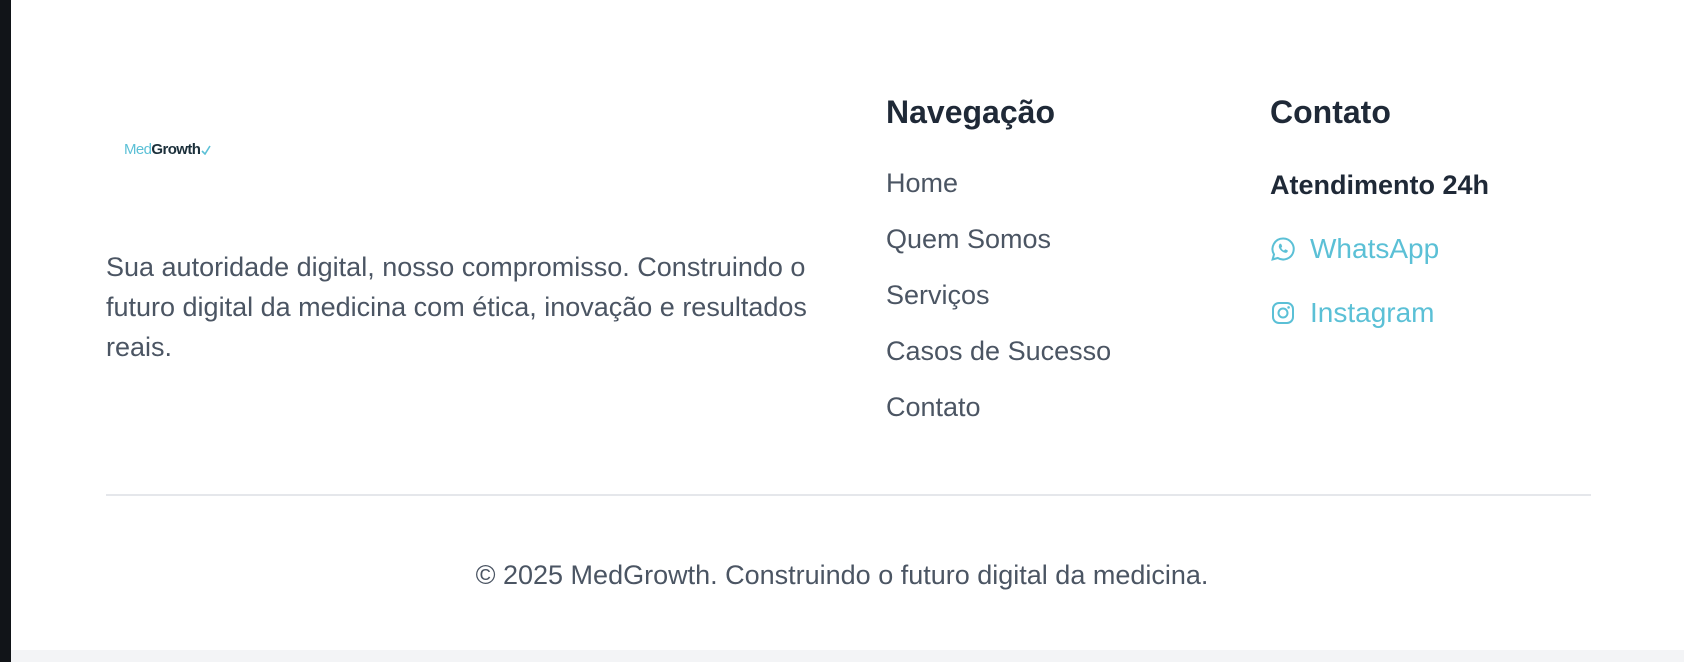 Image resolution: width=1684 pixels, height=662 pixels. What do you see at coordinates (138, 149) in the screenshot?
I see `logo-med-text: Med` at bounding box center [138, 149].